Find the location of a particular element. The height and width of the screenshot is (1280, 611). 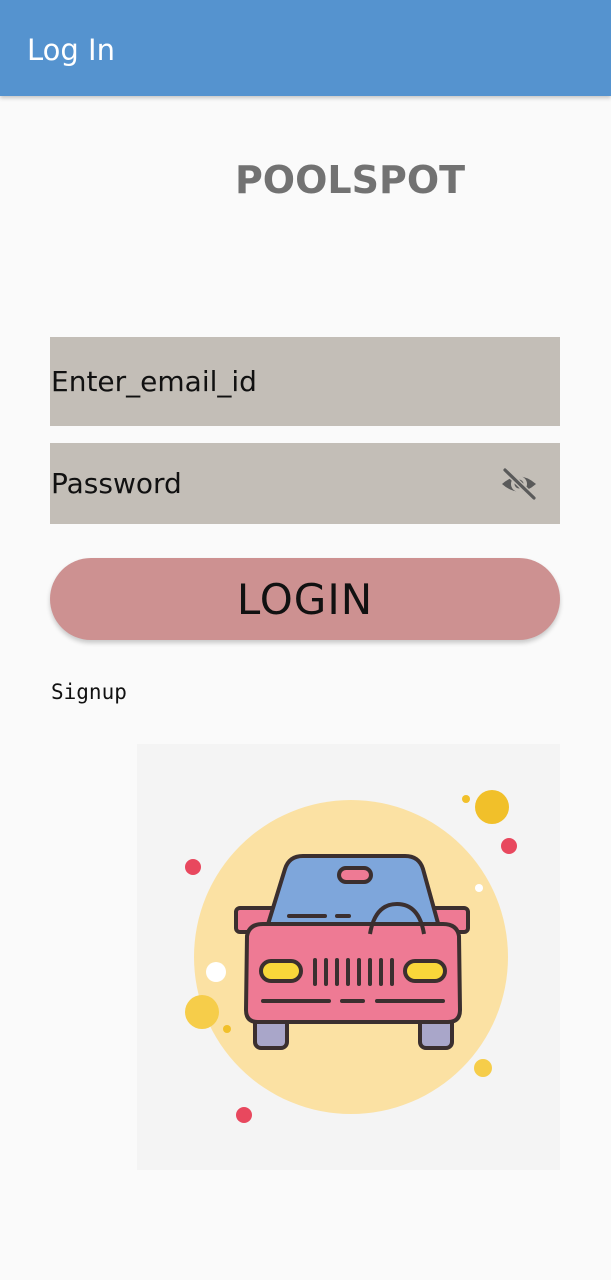

password-field-container is located at coordinates (305, 483).